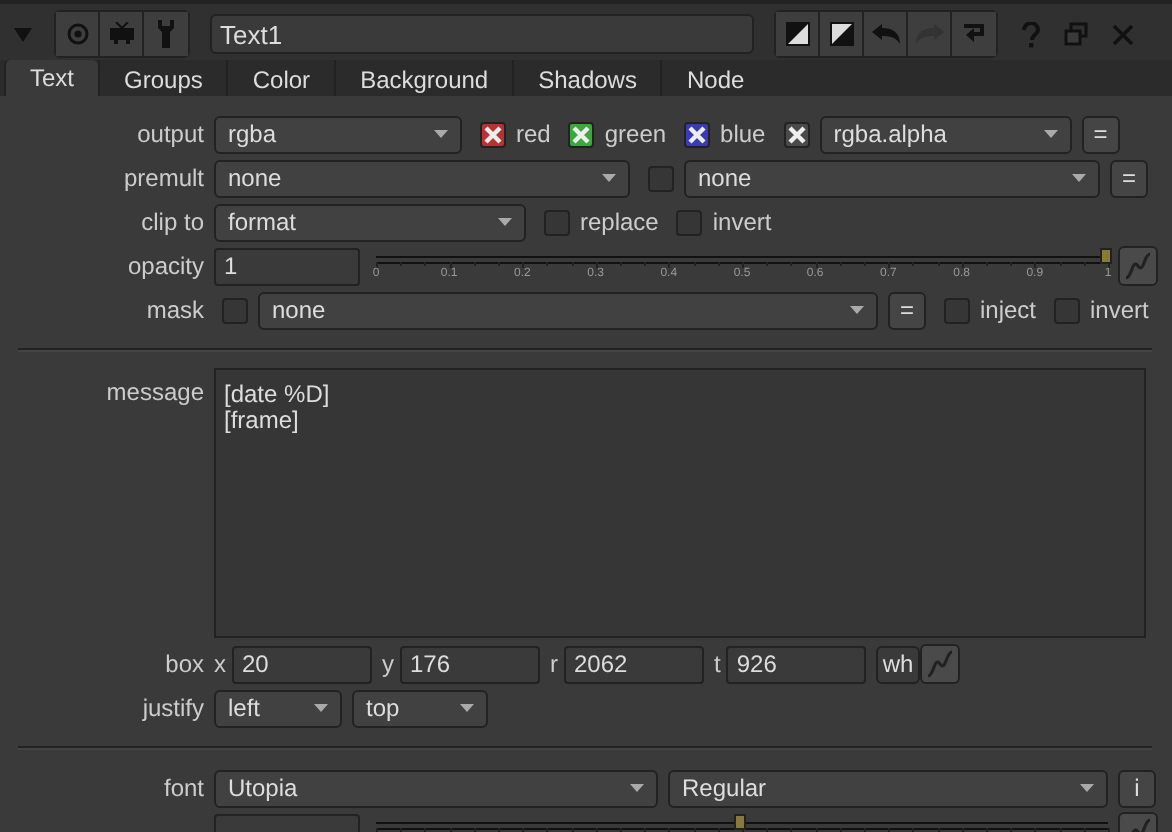 This screenshot has height=832, width=1172. What do you see at coordinates (171, 222) in the screenshot?
I see `field-label: clip to` at bounding box center [171, 222].